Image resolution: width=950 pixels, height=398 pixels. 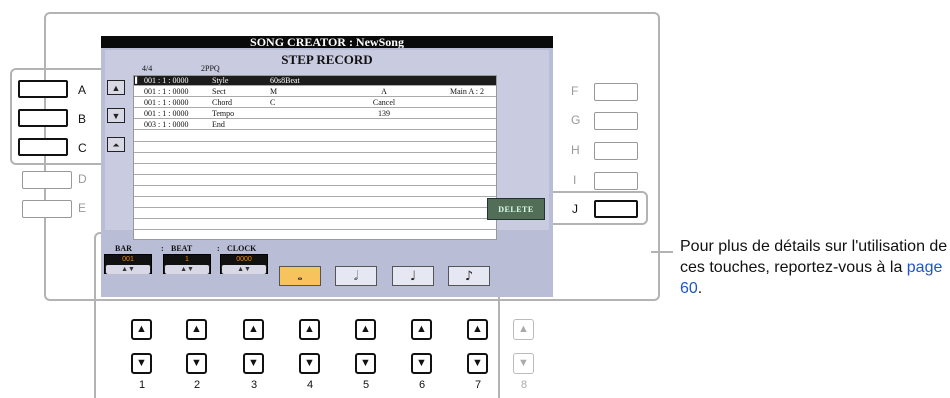 I want to click on half-note-icon: 𝅗𝅥, so click(x=356, y=276).